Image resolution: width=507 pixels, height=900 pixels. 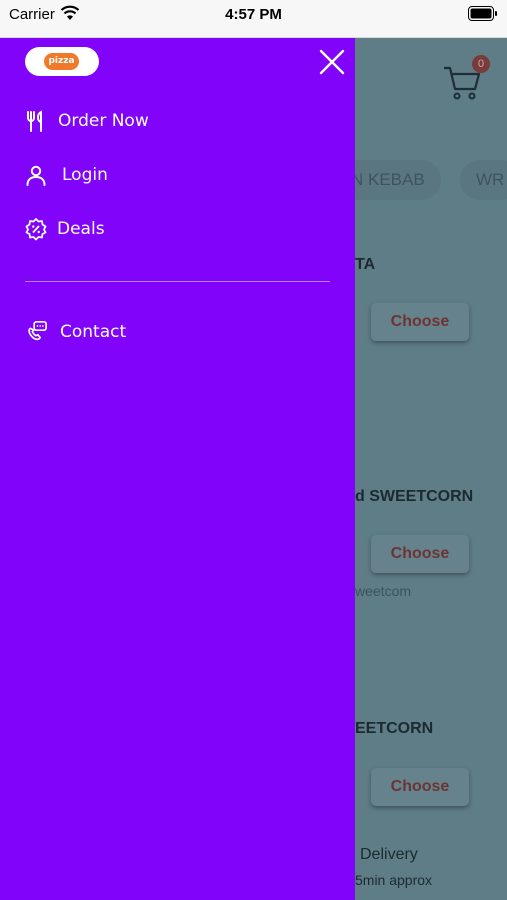 What do you see at coordinates (483, 180) in the screenshot?
I see `tab-wraps: WR` at bounding box center [483, 180].